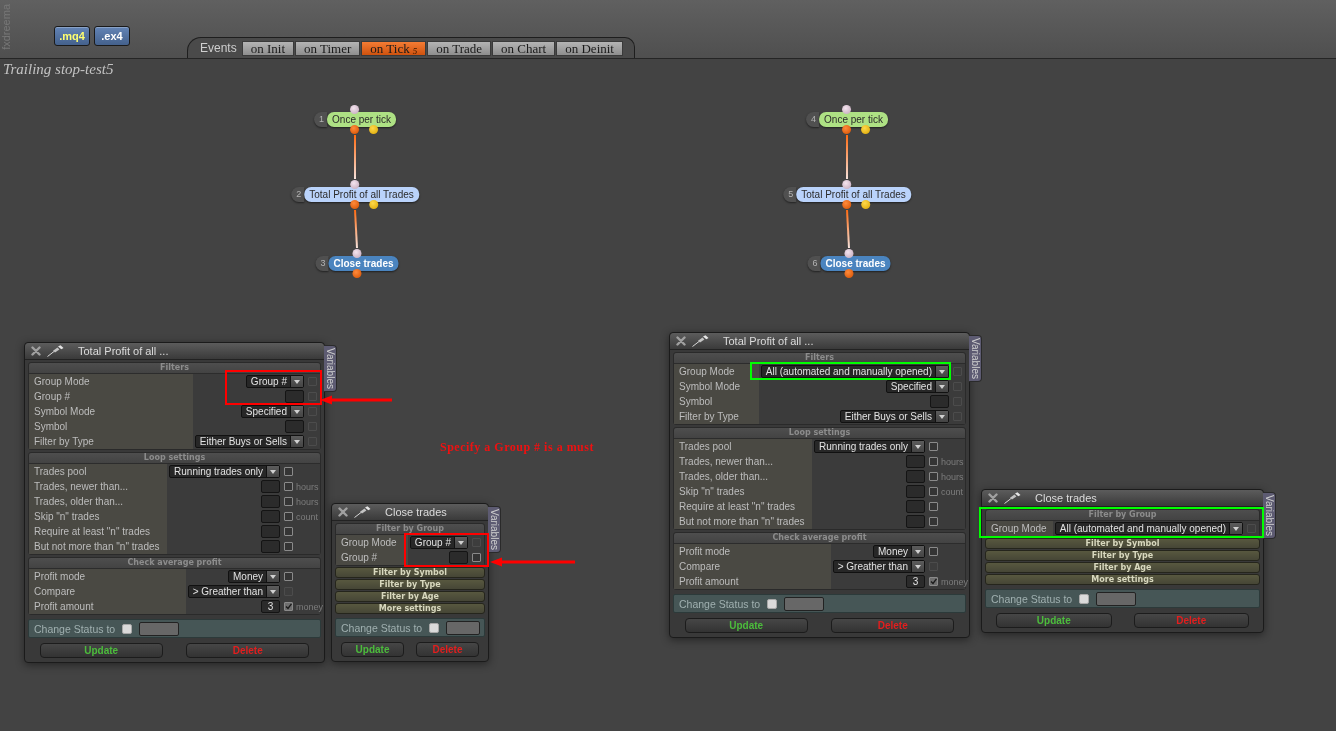 Image resolution: width=1336 pixels, height=731 pixels. I want to click on file-button: .mq4, so click(72, 36).